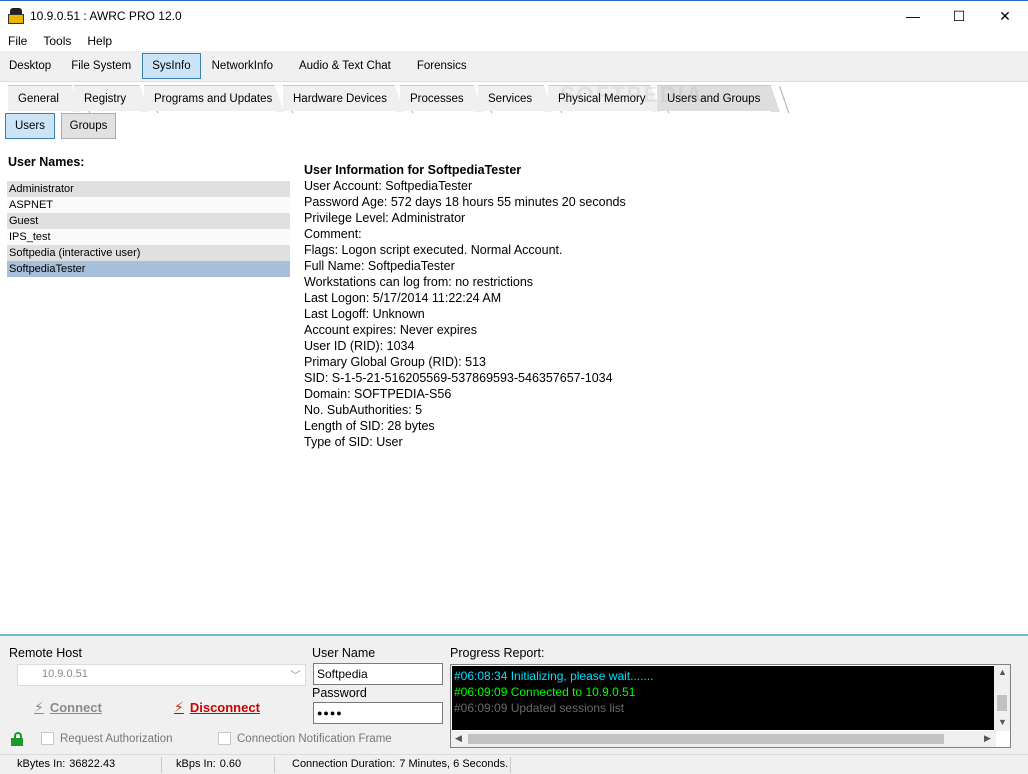 The image size is (1028, 774). I want to click on menu-bar: File Tools Help, so click(60, 41).